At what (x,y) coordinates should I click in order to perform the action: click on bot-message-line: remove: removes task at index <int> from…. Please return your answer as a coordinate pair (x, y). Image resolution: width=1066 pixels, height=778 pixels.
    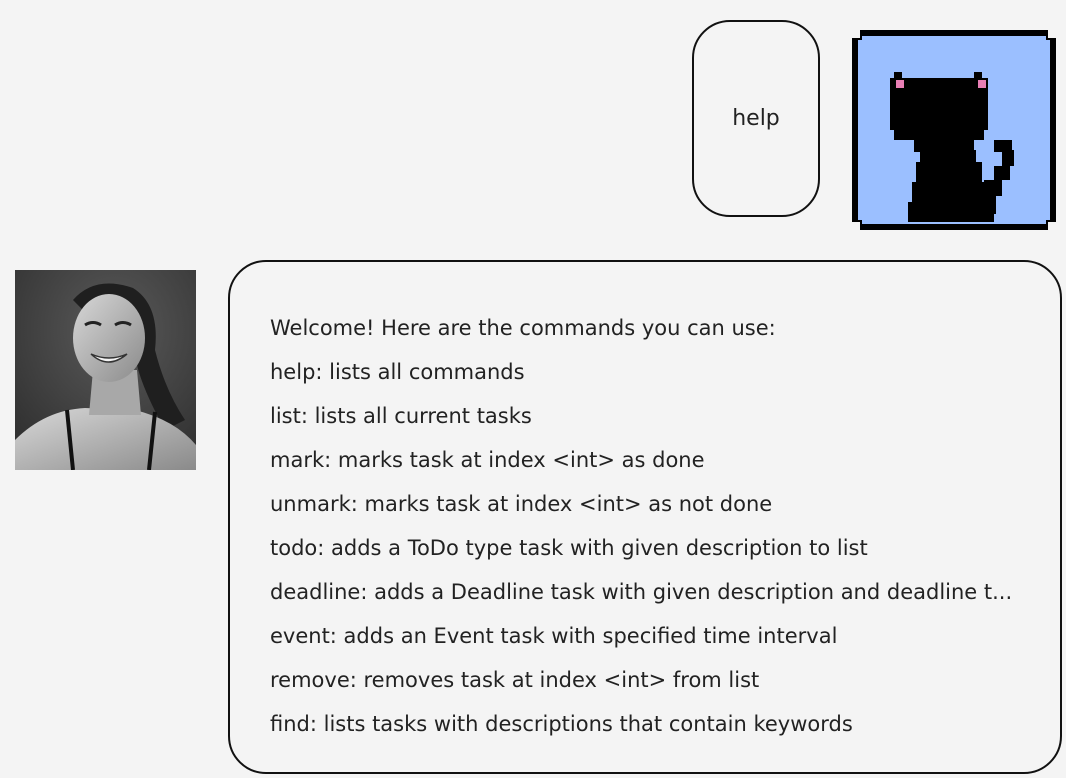
    Looking at the image, I should click on (515, 680).